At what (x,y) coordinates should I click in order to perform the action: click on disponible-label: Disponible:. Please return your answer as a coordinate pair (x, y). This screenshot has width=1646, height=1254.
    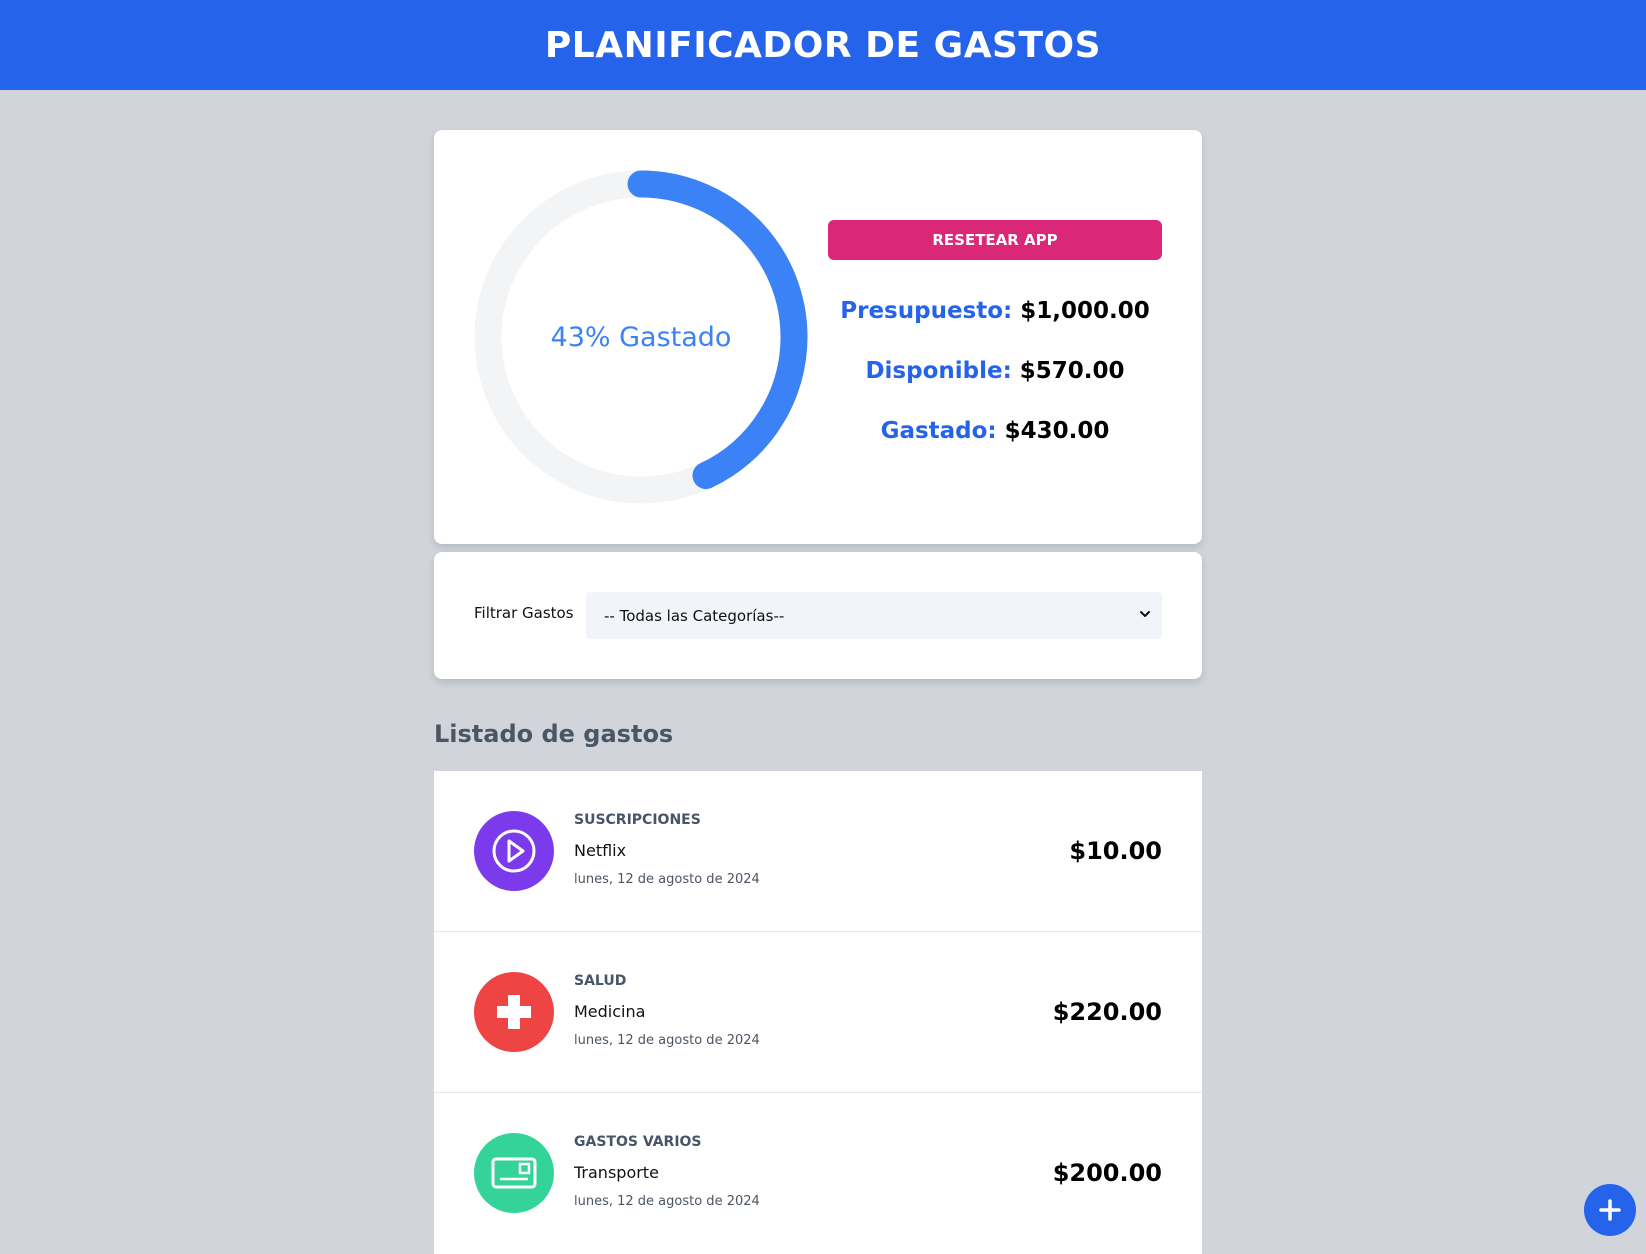
    Looking at the image, I should click on (938, 371).